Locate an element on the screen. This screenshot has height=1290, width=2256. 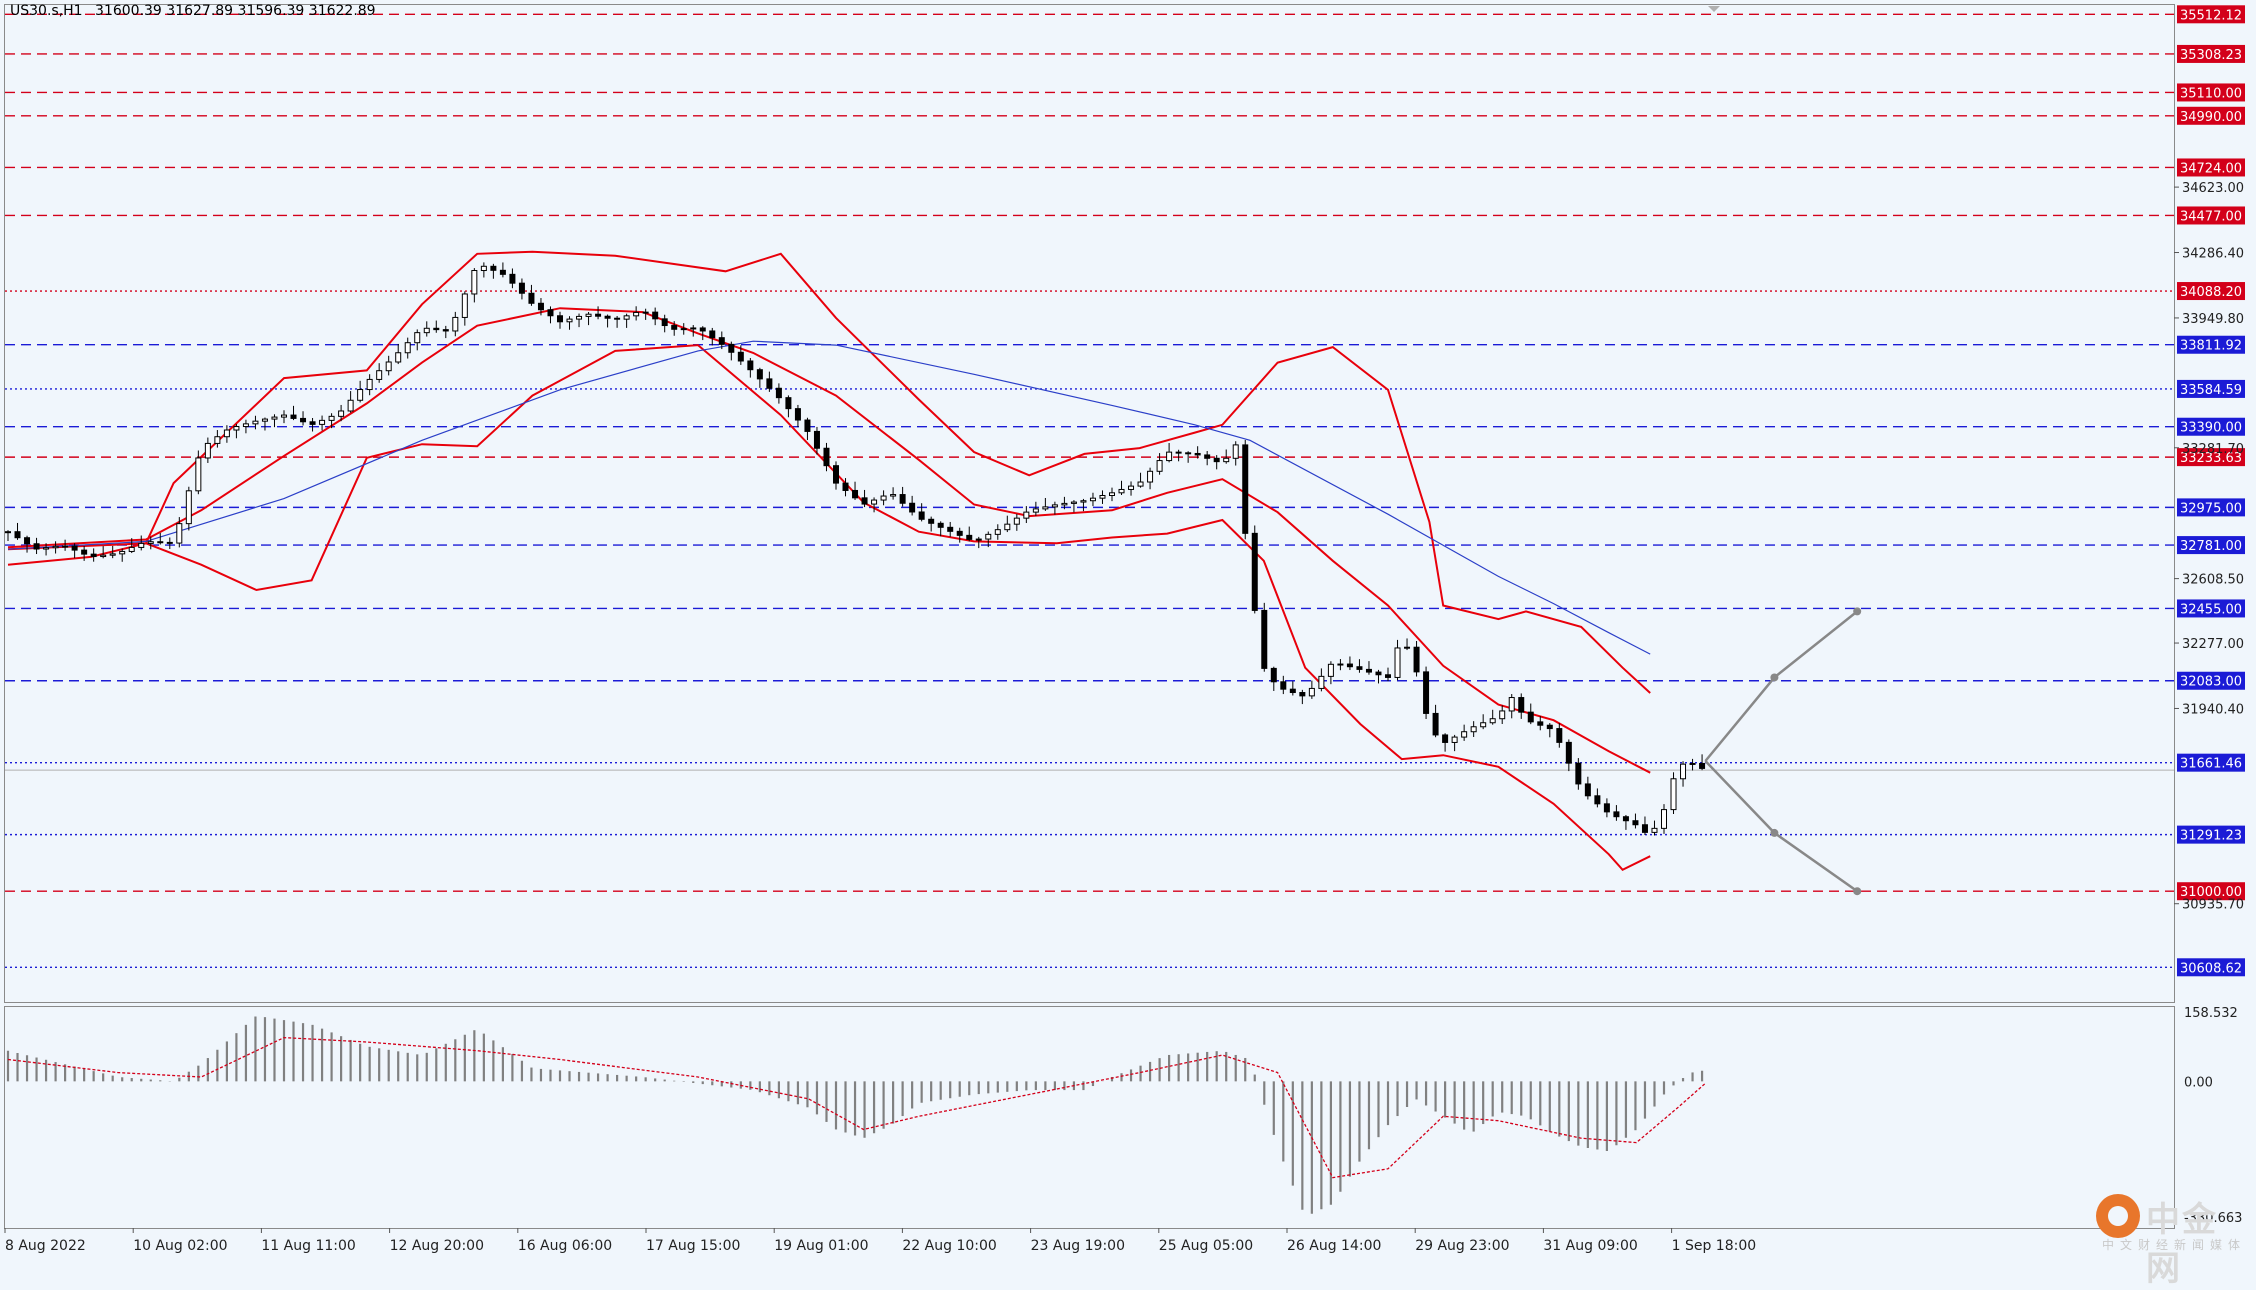
price-level-label: 32781.00 is located at coordinates (2211, 546).